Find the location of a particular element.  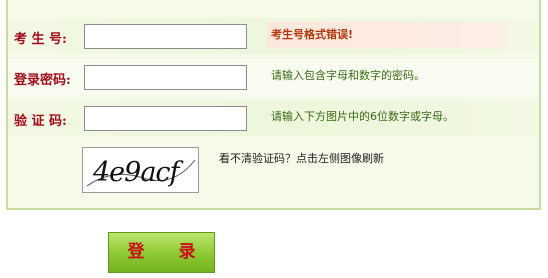

verify-code-label: 验 证 码: is located at coordinates (40, 121).